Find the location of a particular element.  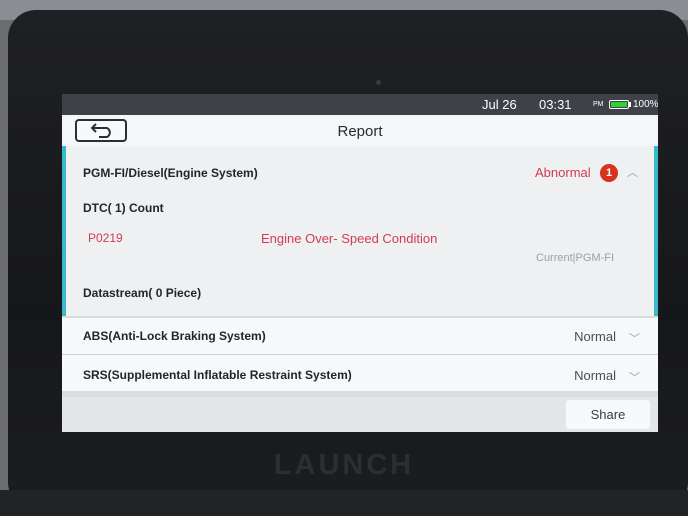

camera-icon is located at coordinates (378, 82).